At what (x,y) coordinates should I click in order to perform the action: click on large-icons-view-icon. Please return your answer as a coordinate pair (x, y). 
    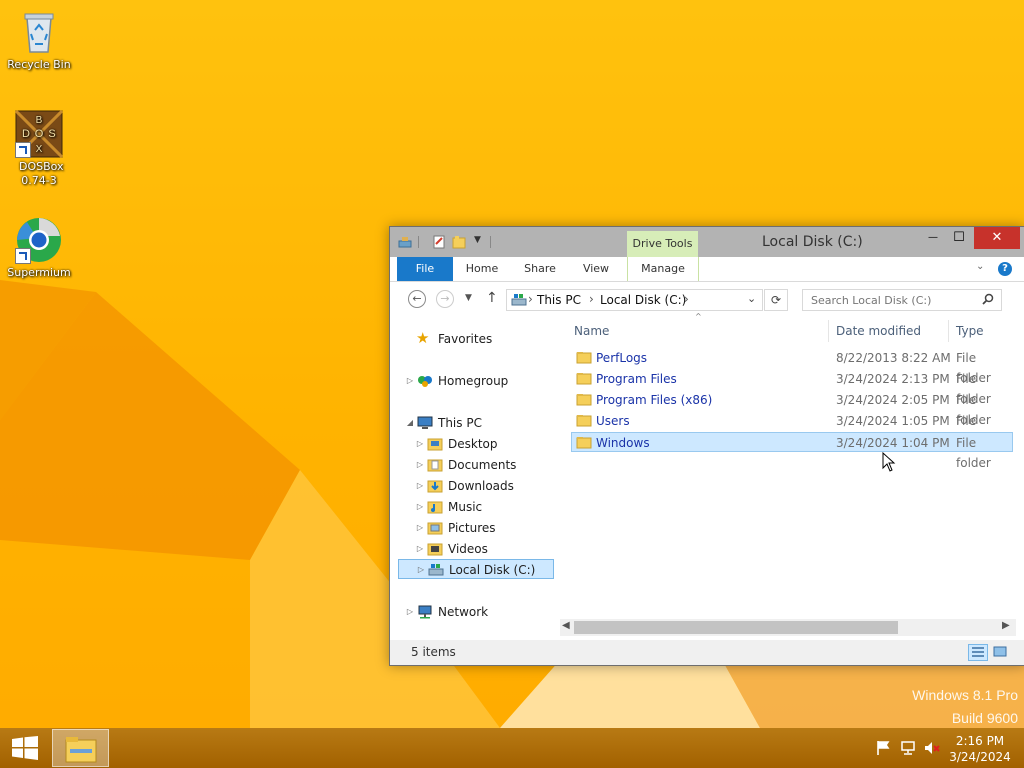
    Looking at the image, I should click on (1000, 651).